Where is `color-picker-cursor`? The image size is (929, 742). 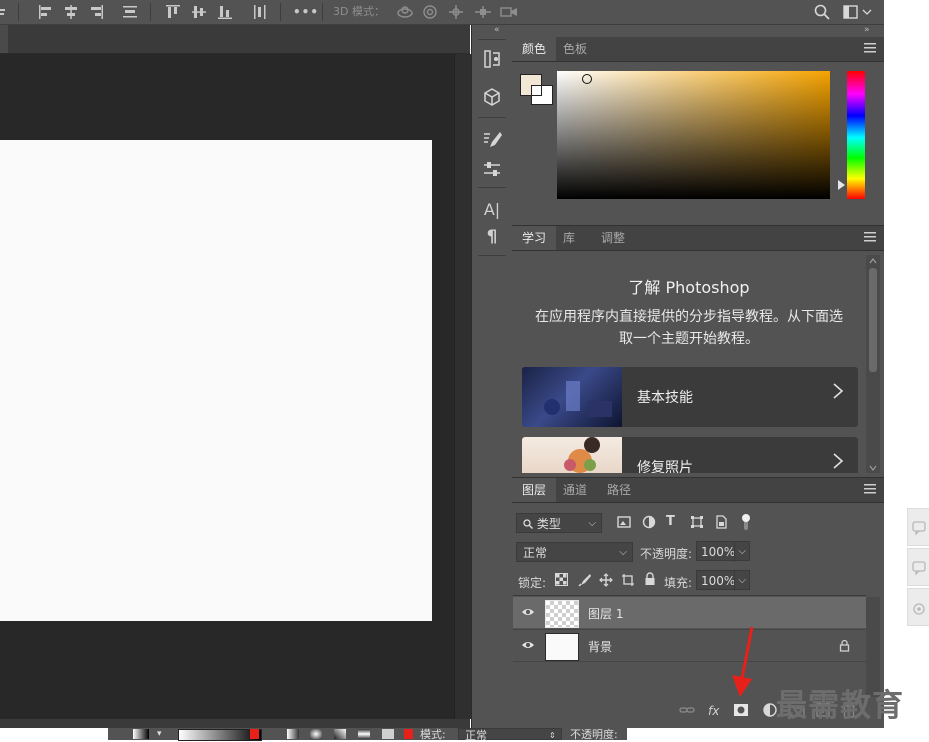
color-picker-cursor is located at coordinates (587, 79).